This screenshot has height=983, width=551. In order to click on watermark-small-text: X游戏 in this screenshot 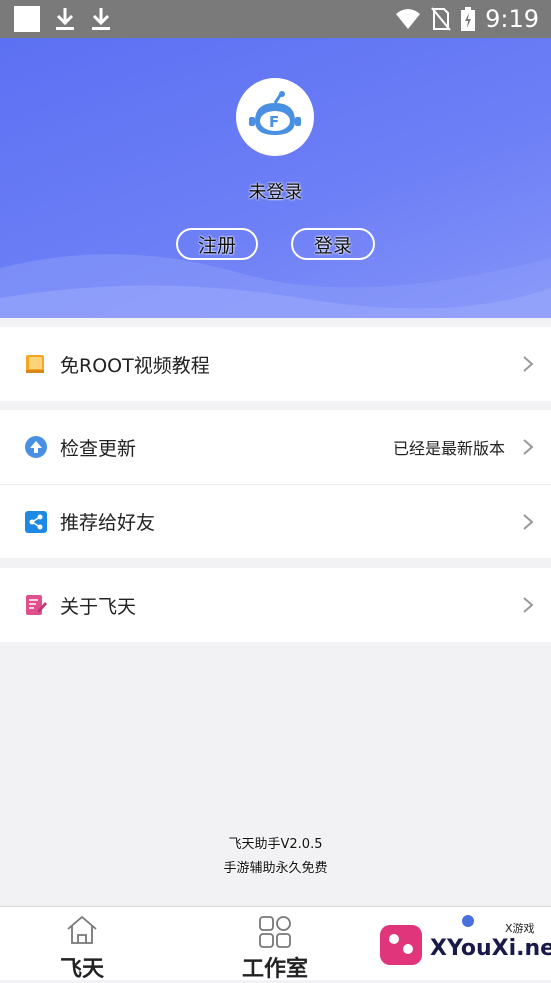, I will do `click(520, 928)`.